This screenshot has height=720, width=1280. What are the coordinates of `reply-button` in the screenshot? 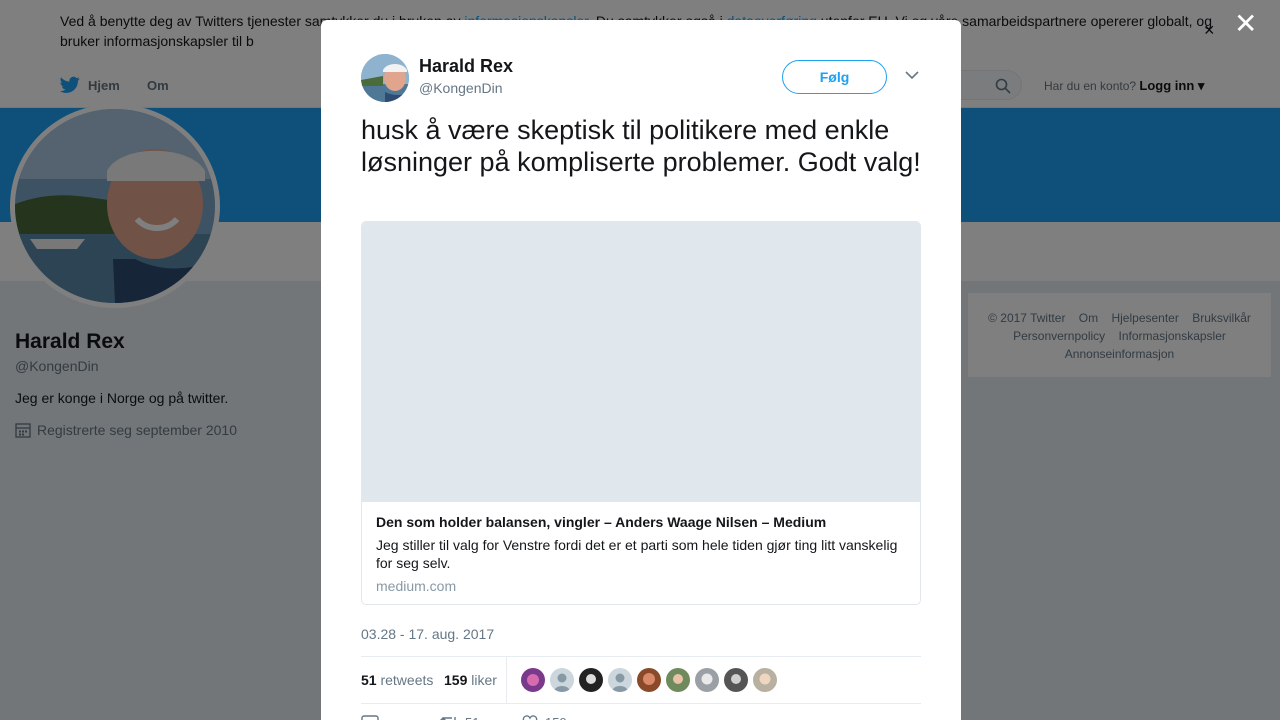 It's located at (373, 717).